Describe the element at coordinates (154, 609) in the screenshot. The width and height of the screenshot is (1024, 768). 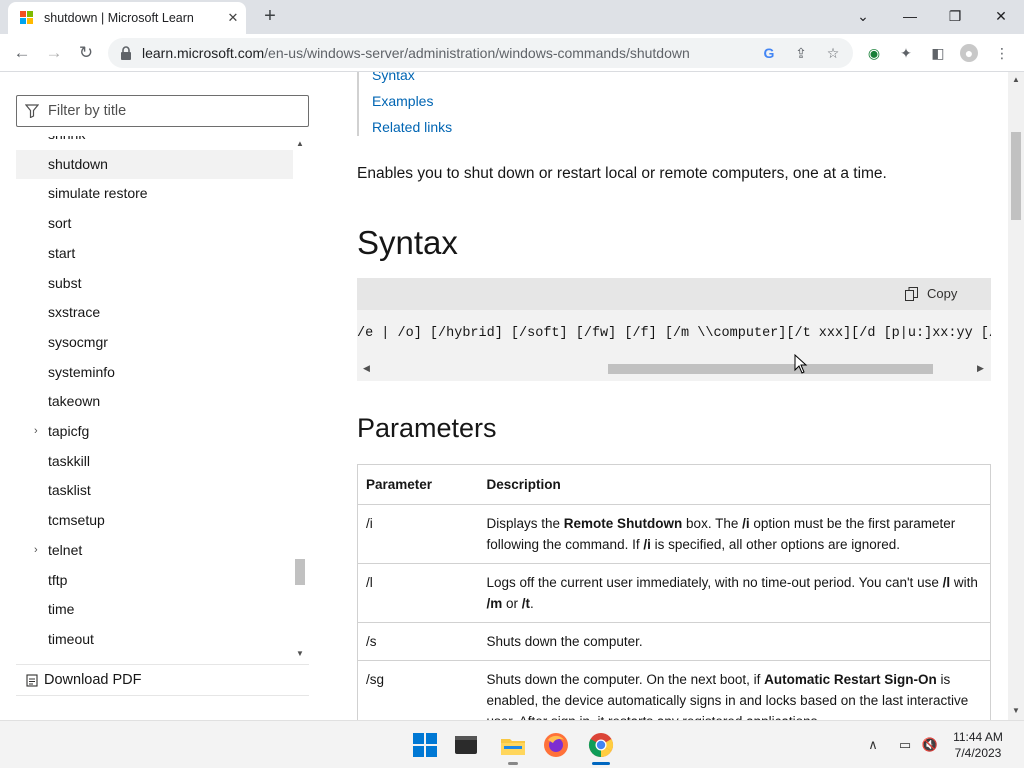
I see `toc-item-time: time` at that location.